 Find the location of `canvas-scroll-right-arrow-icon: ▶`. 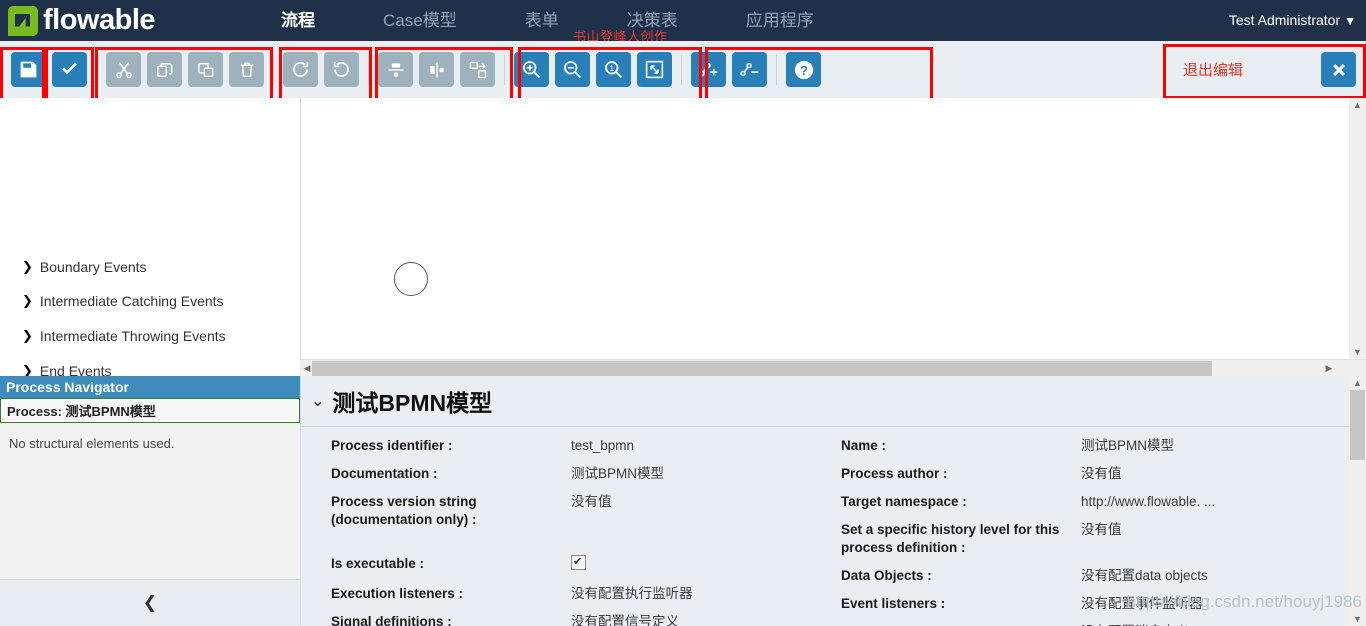

canvas-scroll-right-arrow-icon: ▶ is located at coordinates (1329, 368).